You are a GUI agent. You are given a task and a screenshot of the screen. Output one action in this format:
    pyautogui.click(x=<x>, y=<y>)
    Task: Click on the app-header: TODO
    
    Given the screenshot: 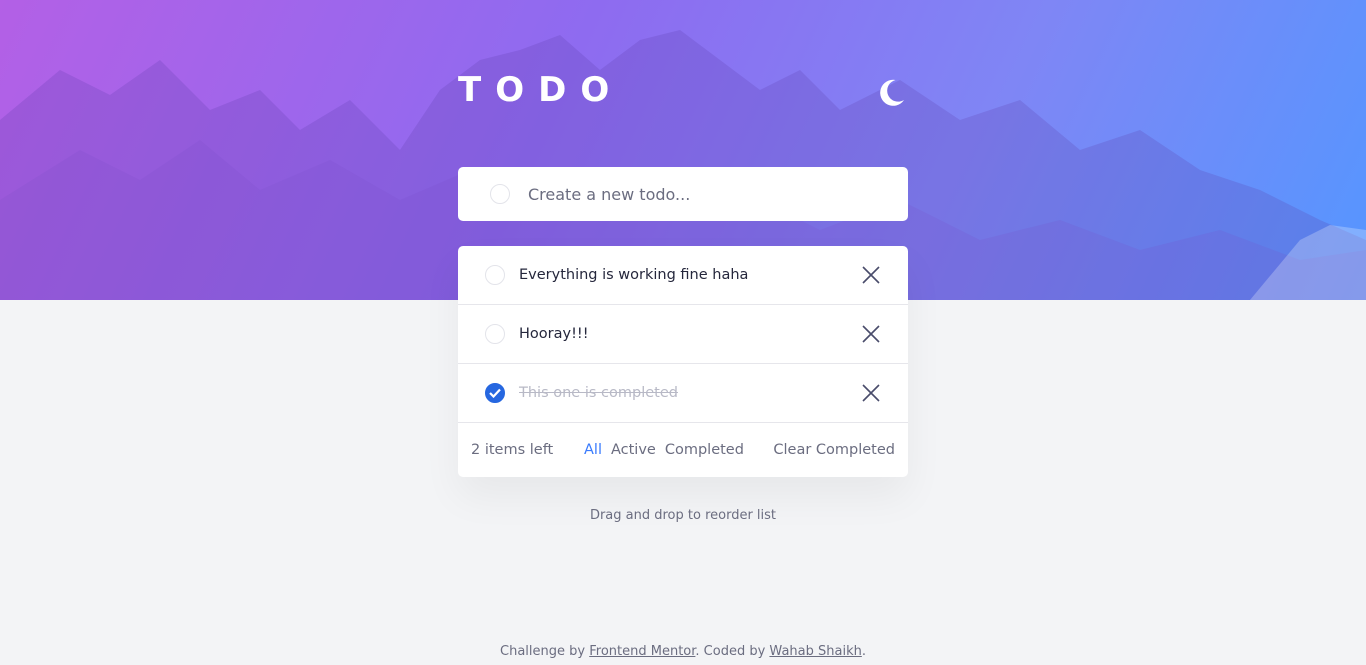 What is the action you would take?
    pyautogui.click(x=683, y=90)
    